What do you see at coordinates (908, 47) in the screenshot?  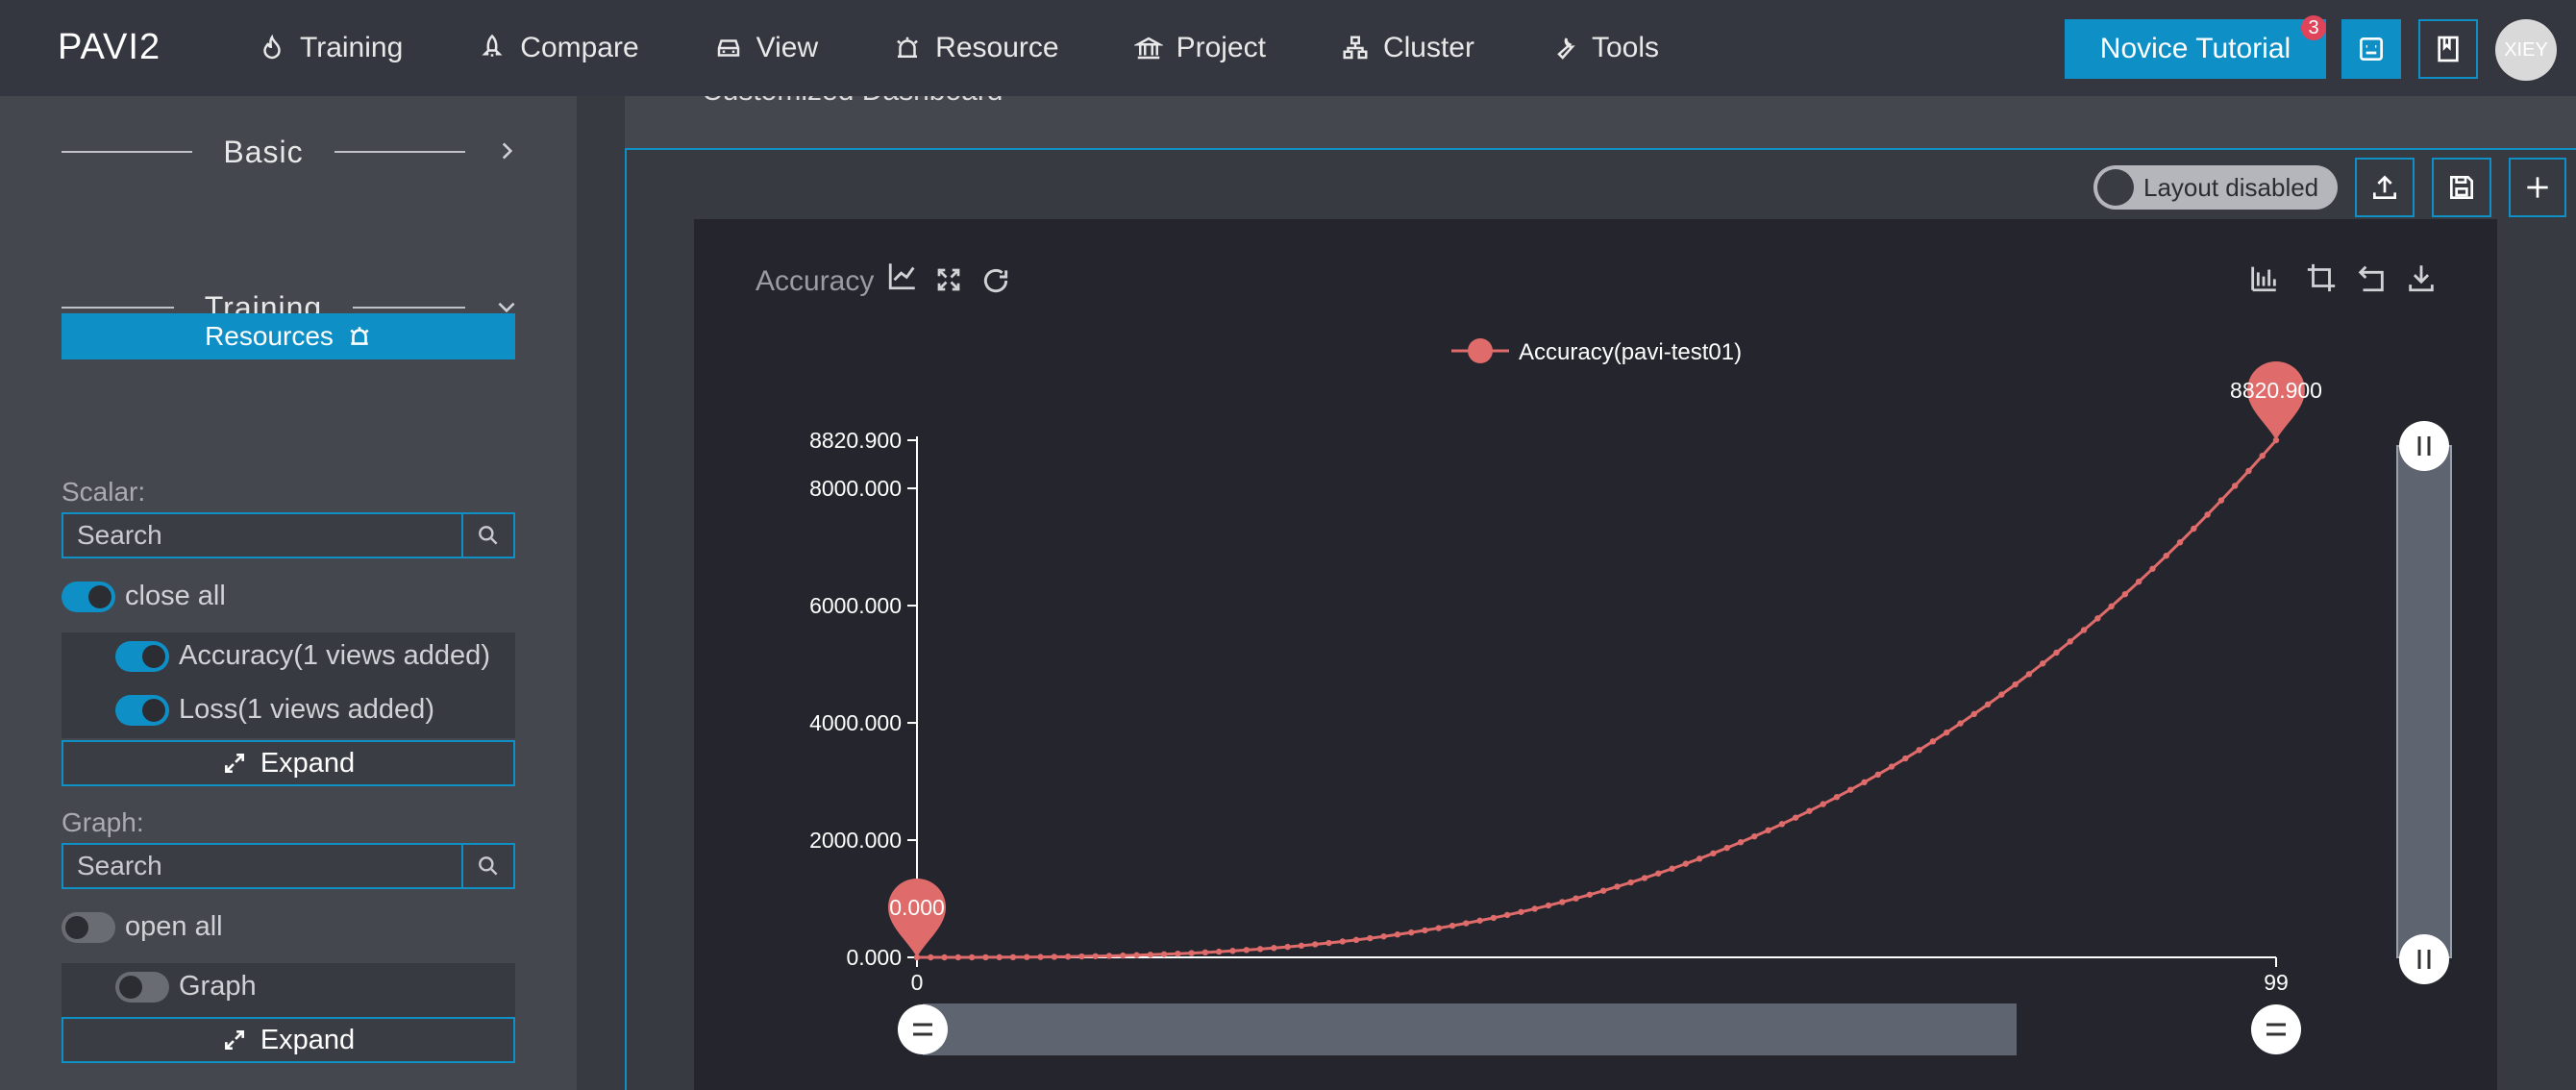 I see `alarm-icon` at bounding box center [908, 47].